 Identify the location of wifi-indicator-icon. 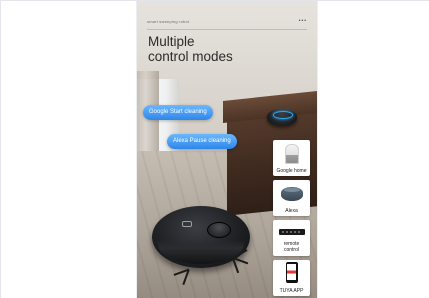
(187, 224).